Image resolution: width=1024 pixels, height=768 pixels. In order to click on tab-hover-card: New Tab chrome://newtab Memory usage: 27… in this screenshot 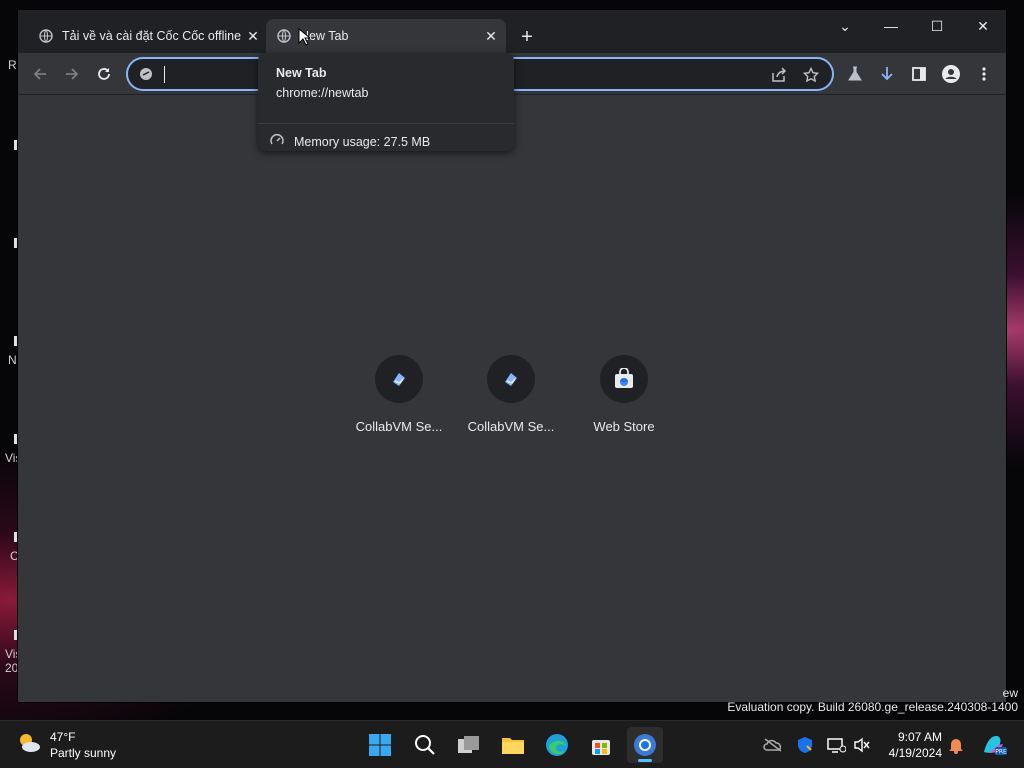, I will do `click(386, 102)`.